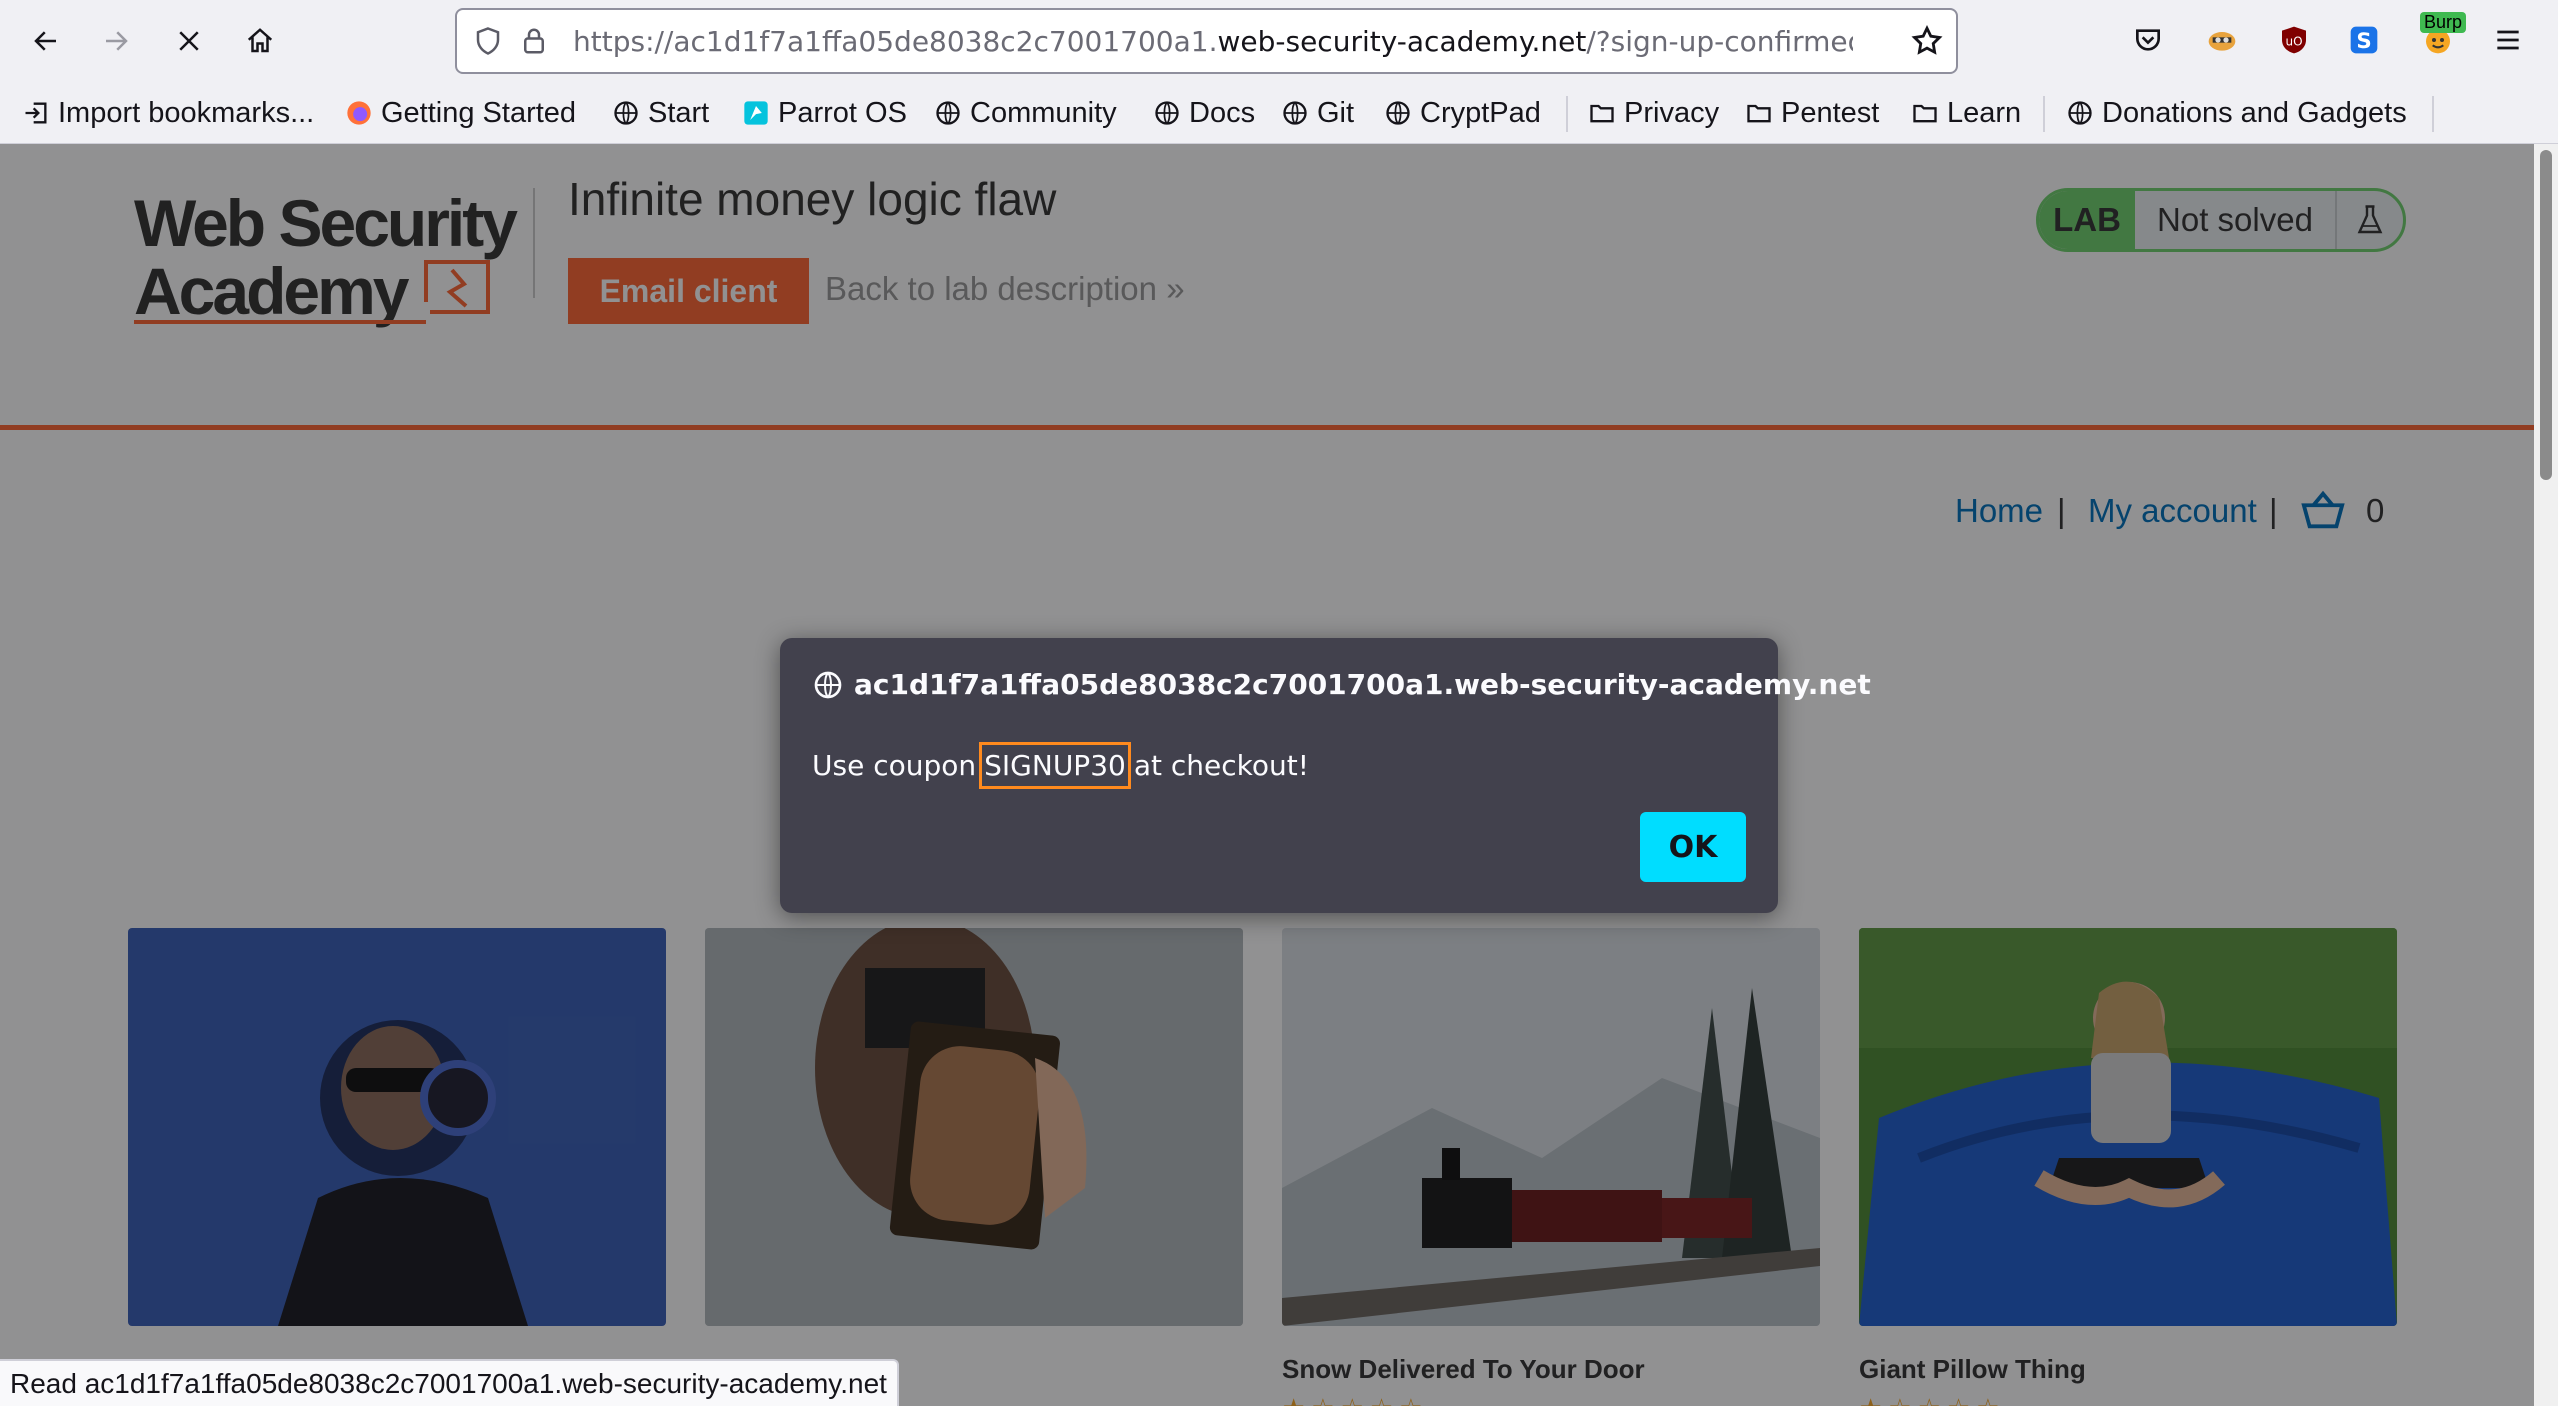 Image resolution: width=2558 pixels, height=1406 pixels. What do you see at coordinates (2148, 40) in the screenshot?
I see `pocket-icon` at bounding box center [2148, 40].